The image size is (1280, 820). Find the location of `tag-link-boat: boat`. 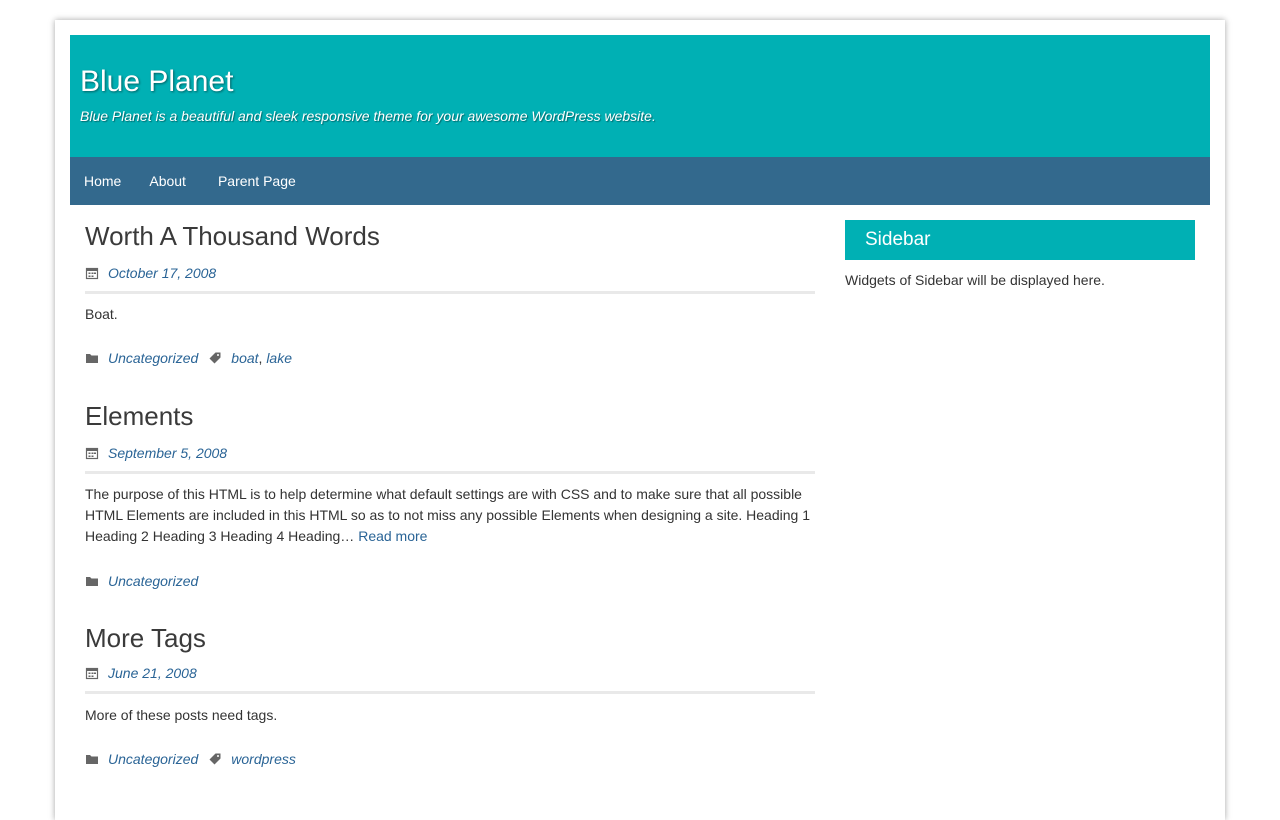

tag-link-boat: boat is located at coordinates (244, 358).